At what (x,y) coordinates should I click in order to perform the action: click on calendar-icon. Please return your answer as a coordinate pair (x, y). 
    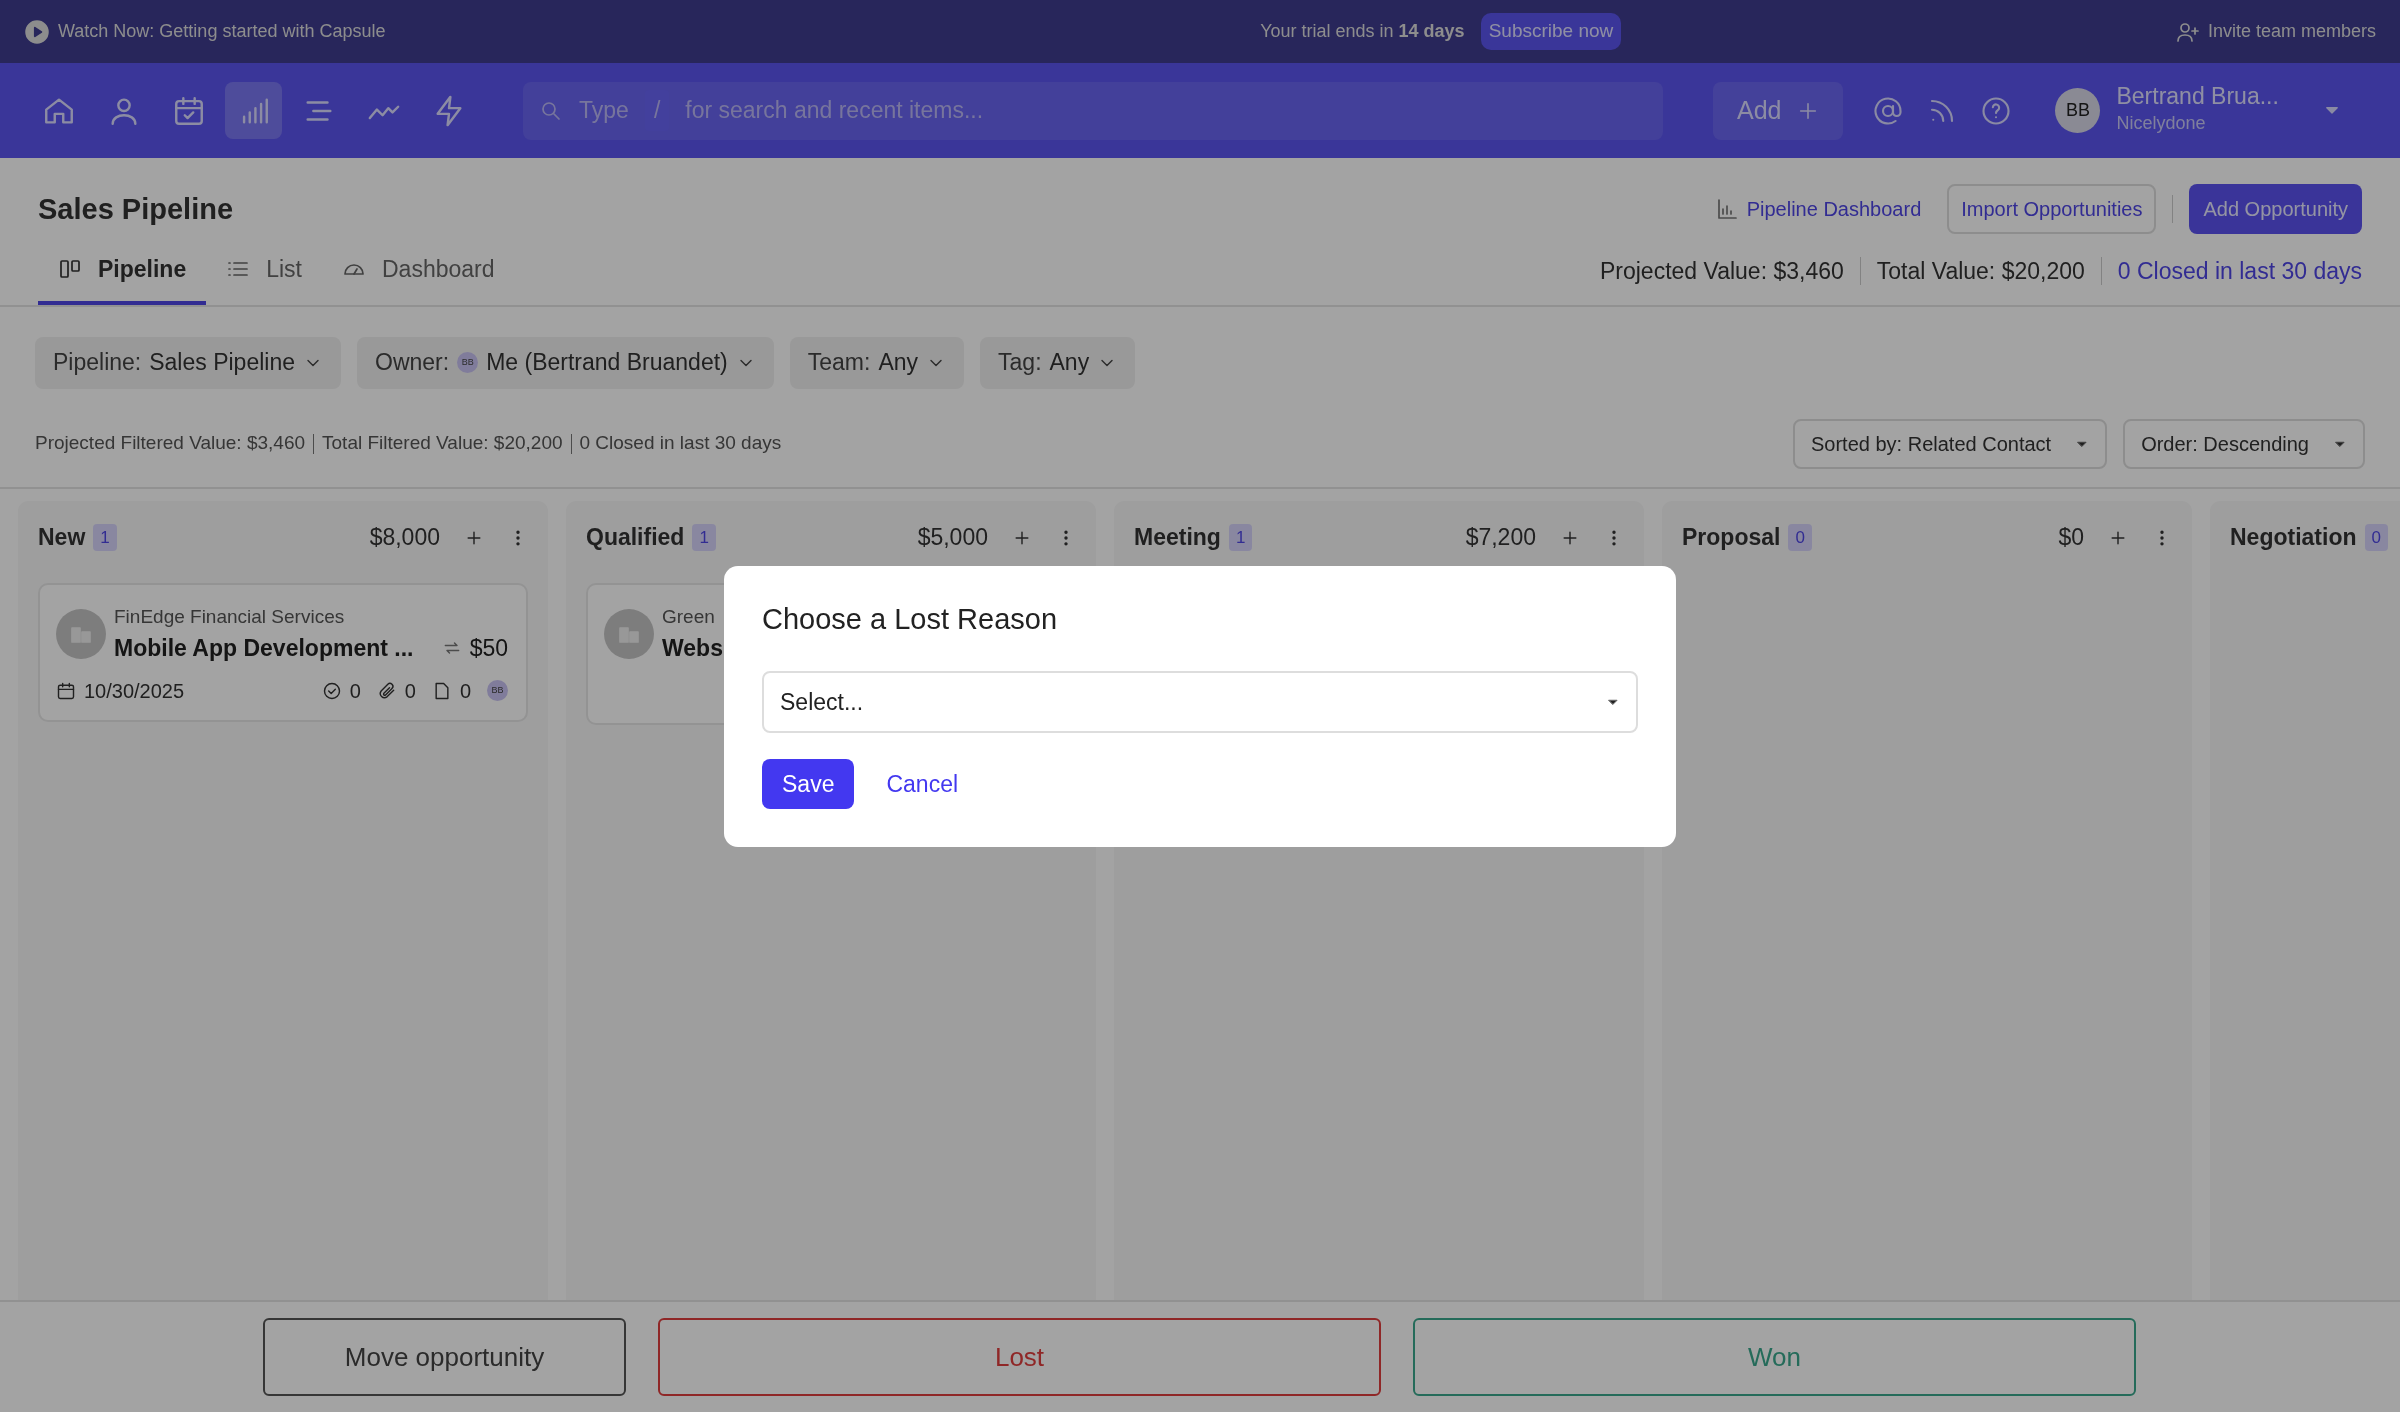
    Looking at the image, I should click on (66, 690).